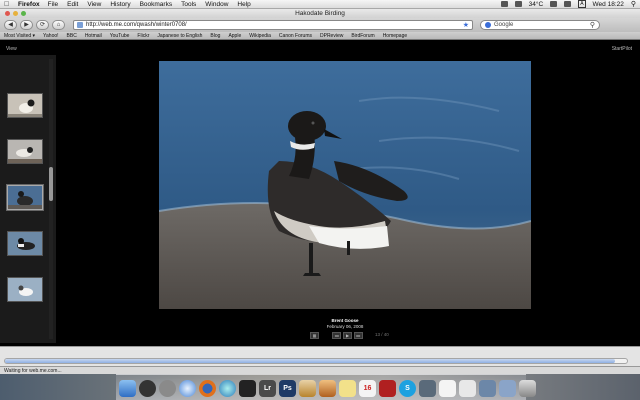 This screenshot has height=400, width=640. I want to click on bluetooth-icon, so click(568, 4).